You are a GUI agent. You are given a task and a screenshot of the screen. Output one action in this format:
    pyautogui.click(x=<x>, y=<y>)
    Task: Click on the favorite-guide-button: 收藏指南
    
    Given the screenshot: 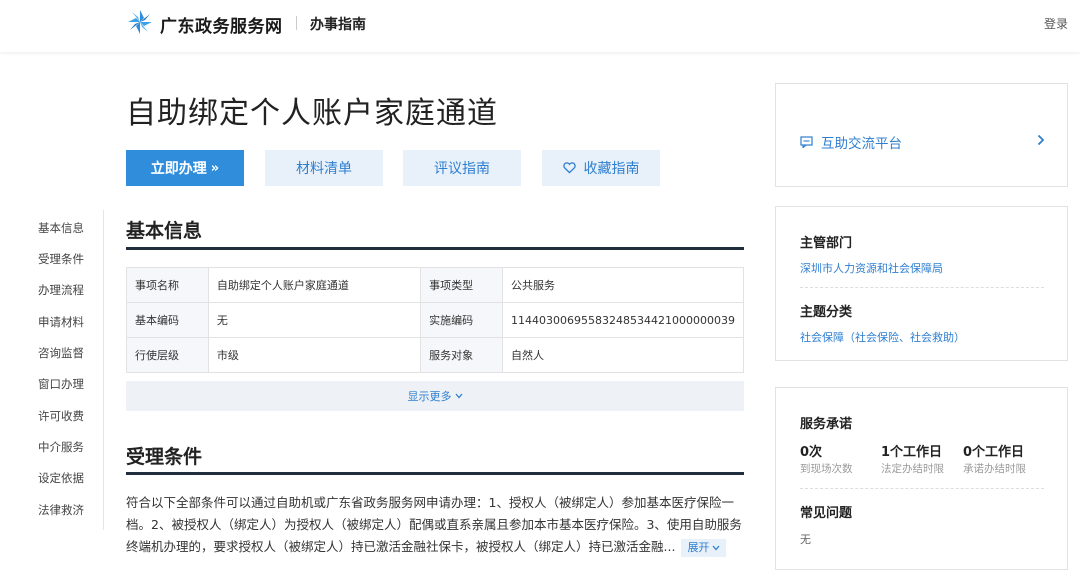 What is the action you would take?
    pyautogui.click(x=601, y=168)
    